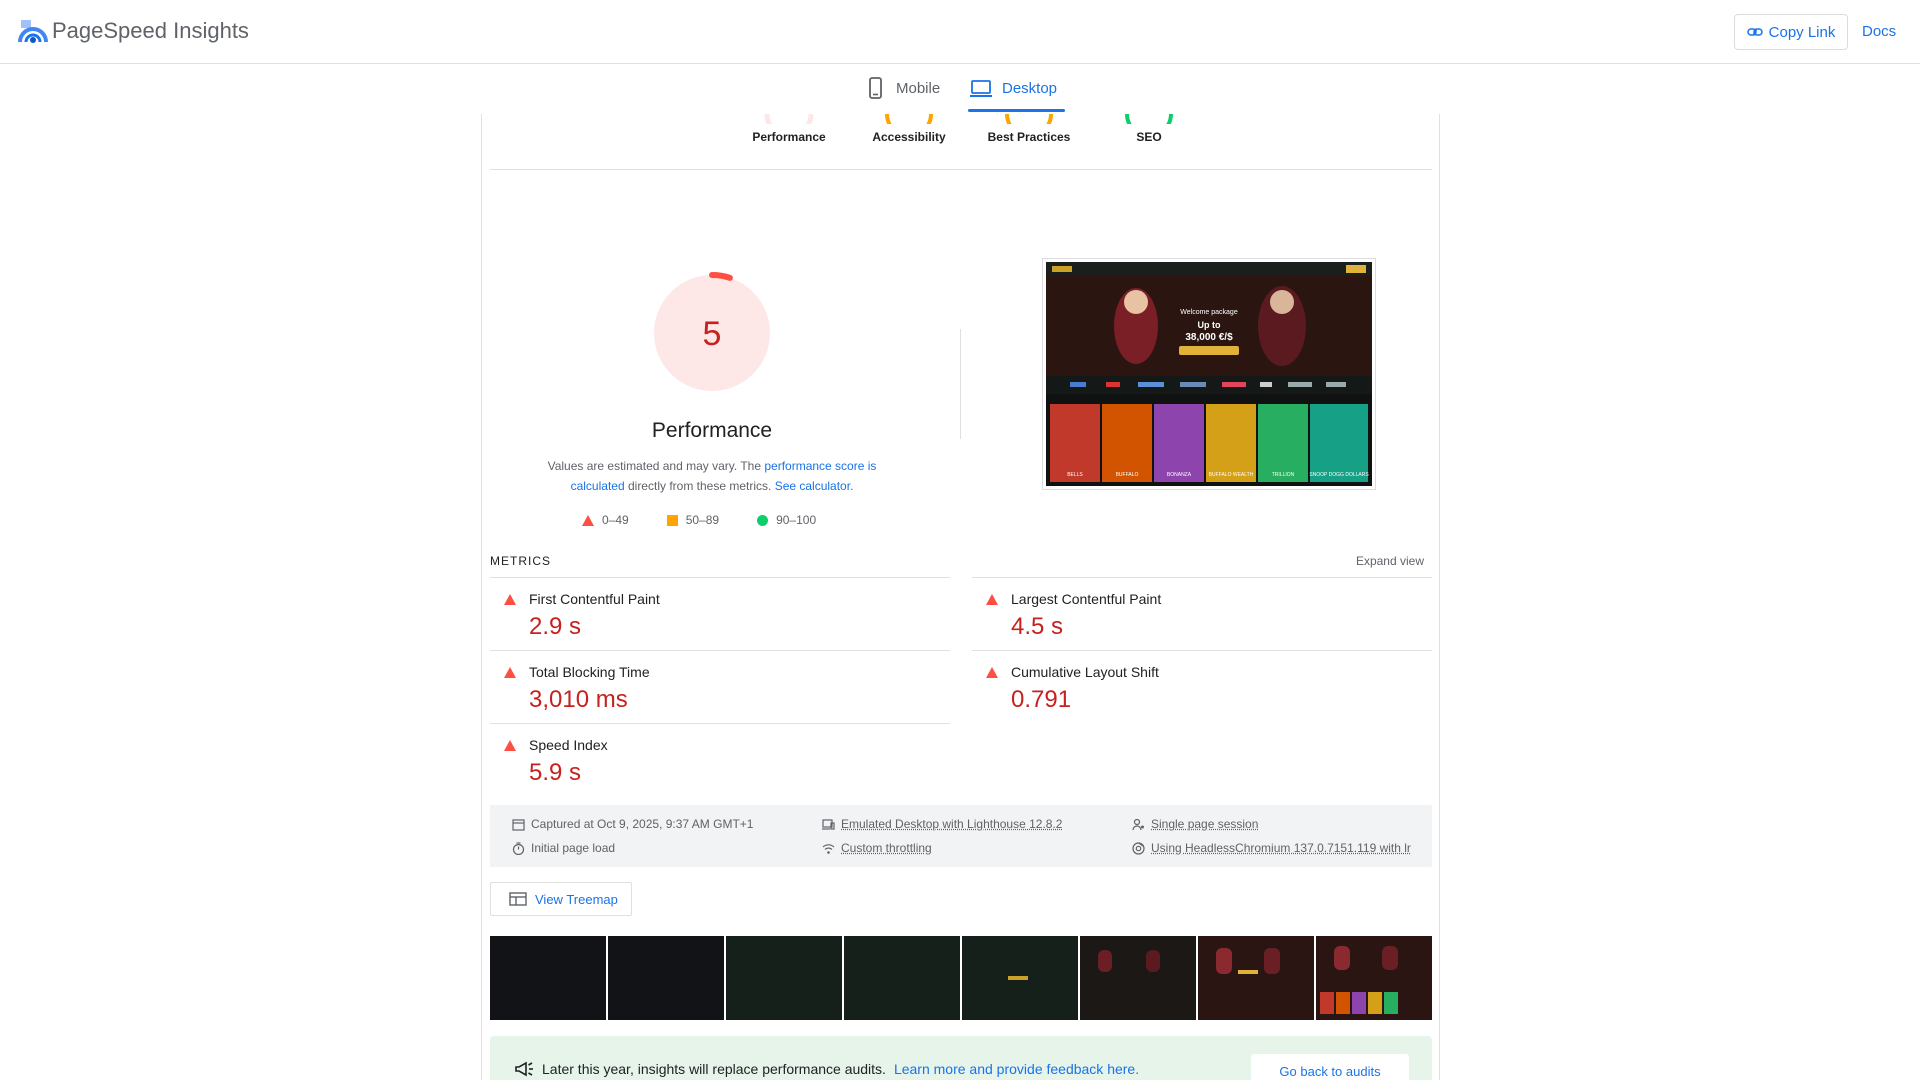 The height and width of the screenshot is (1080, 1920). What do you see at coordinates (960, 384) in the screenshot?
I see `divider` at bounding box center [960, 384].